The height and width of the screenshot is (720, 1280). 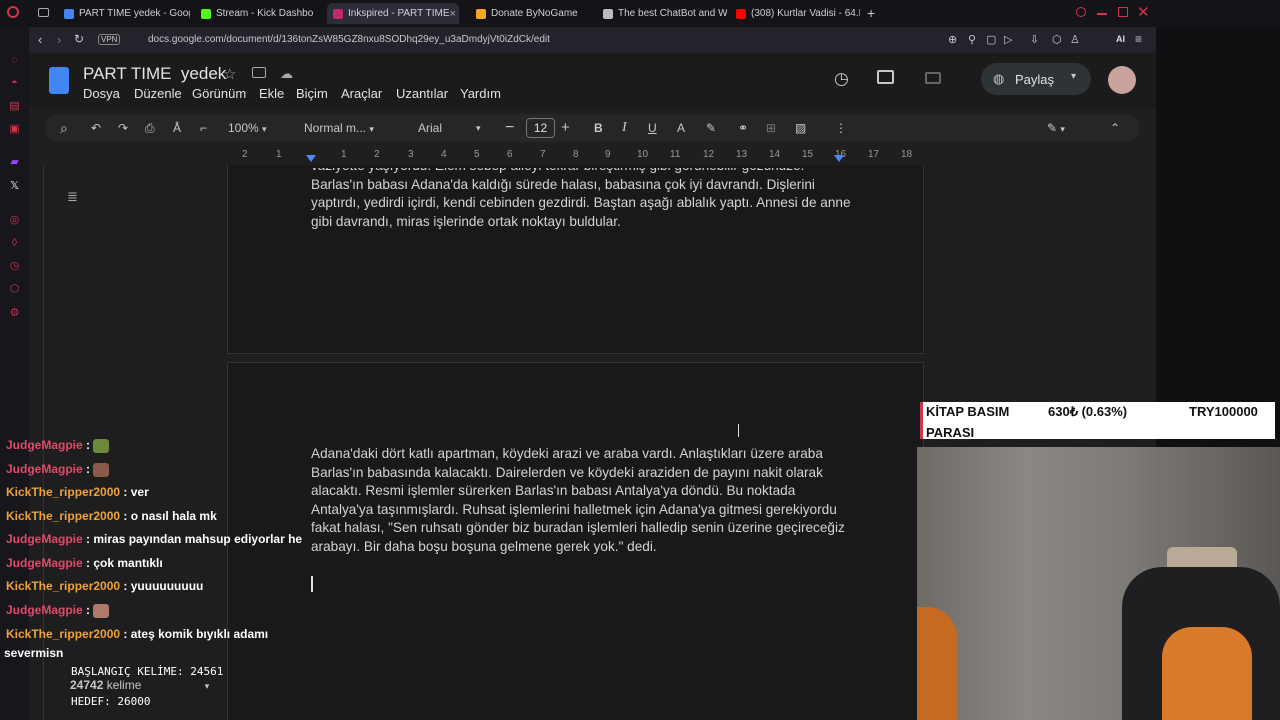 What do you see at coordinates (1123, 12) in the screenshot?
I see `maximize-button` at bounding box center [1123, 12].